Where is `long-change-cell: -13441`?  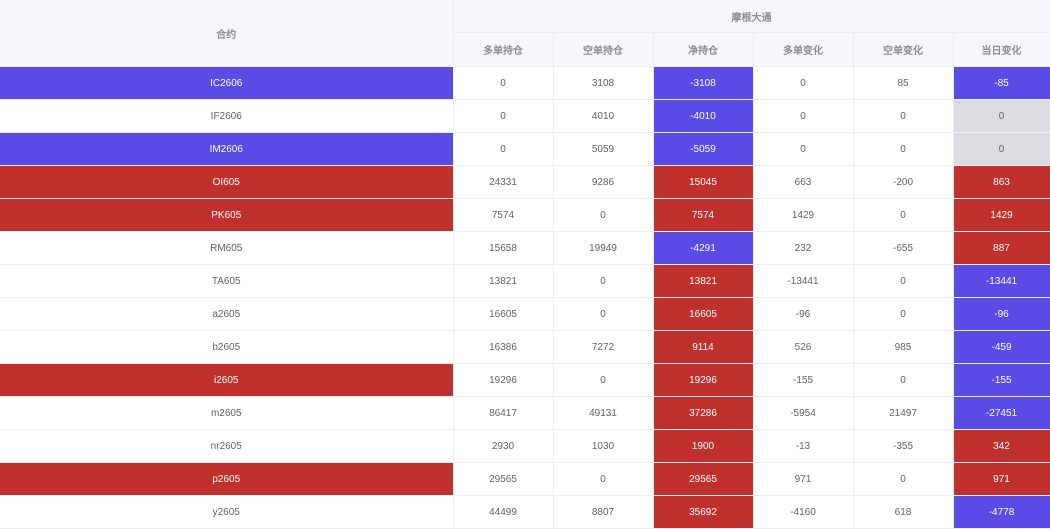
long-change-cell: -13441 is located at coordinates (803, 281).